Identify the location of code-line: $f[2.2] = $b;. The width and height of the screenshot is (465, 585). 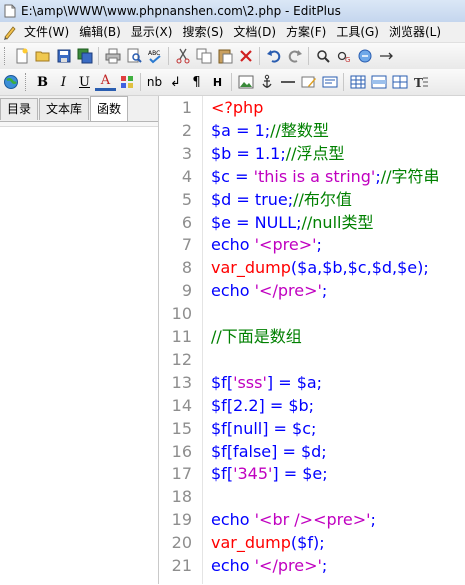
(262, 406).